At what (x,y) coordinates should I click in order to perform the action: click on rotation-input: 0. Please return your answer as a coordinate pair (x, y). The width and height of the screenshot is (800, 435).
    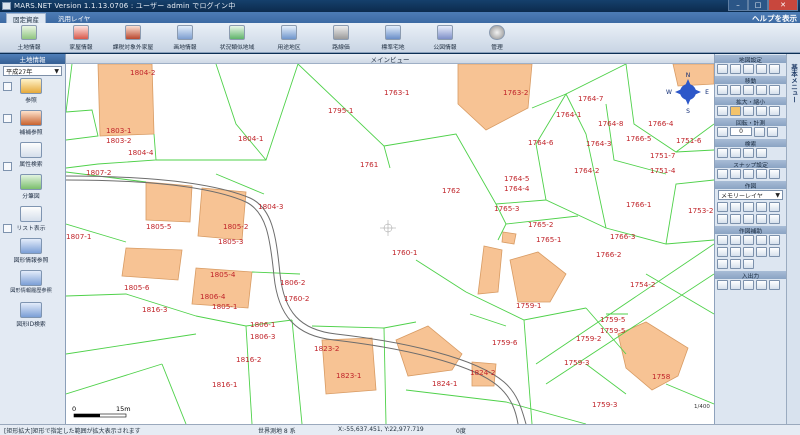
    Looking at the image, I should click on (741, 131).